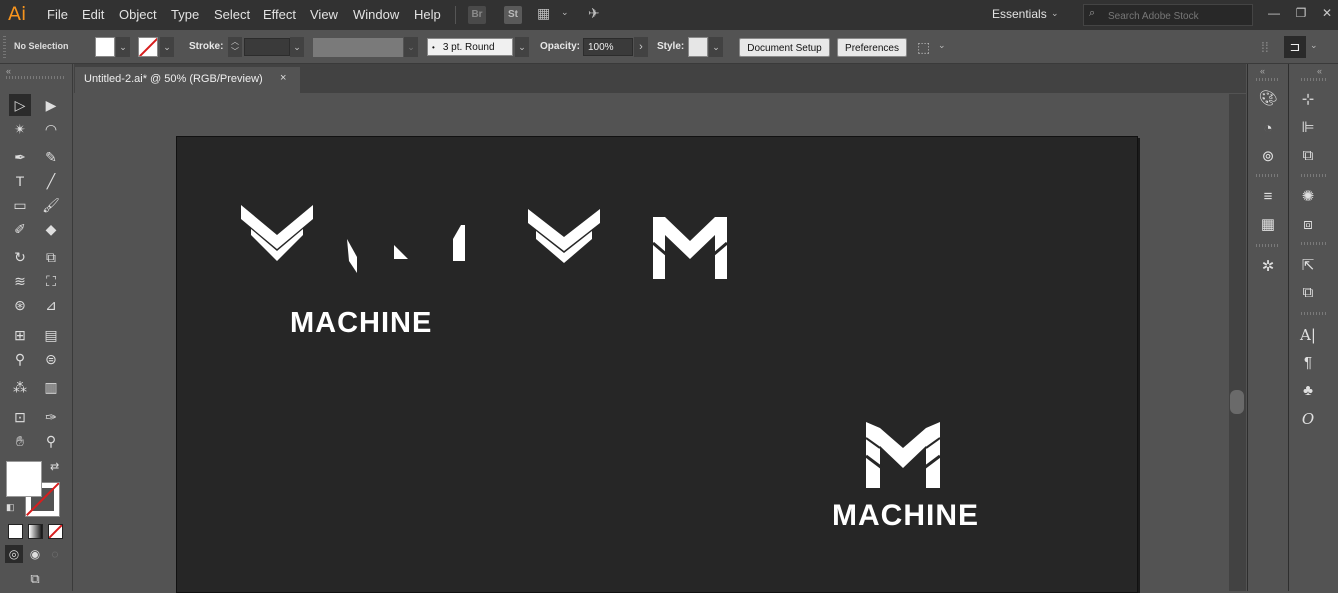 This screenshot has width=1338, height=593. I want to click on type-tool-icon: T, so click(20, 181).